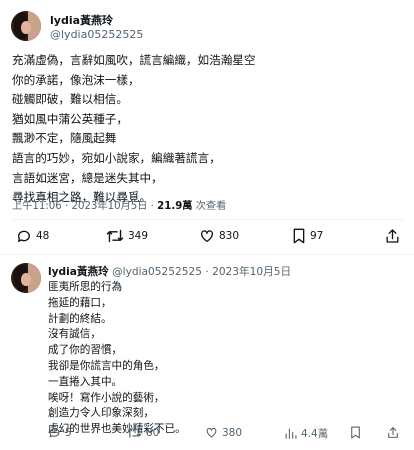 The image size is (414, 450). What do you see at coordinates (37, 206) in the screenshot?
I see `post-time: 上午11:06` at bounding box center [37, 206].